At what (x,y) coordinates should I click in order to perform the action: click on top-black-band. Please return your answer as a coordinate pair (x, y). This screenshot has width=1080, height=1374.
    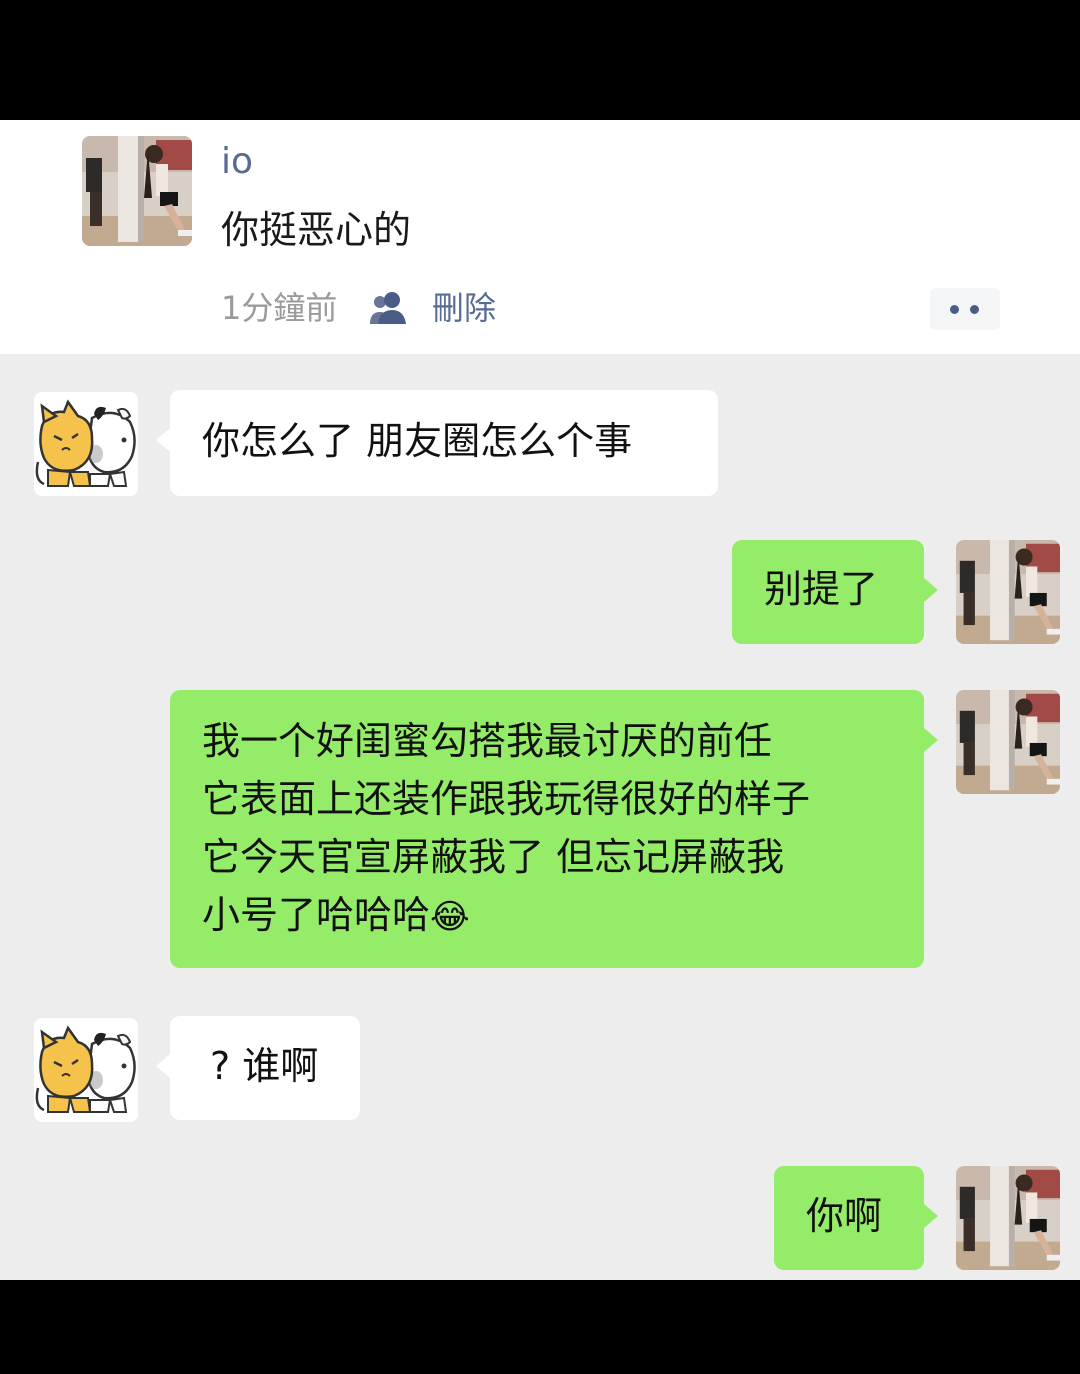
    Looking at the image, I should click on (540, 60).